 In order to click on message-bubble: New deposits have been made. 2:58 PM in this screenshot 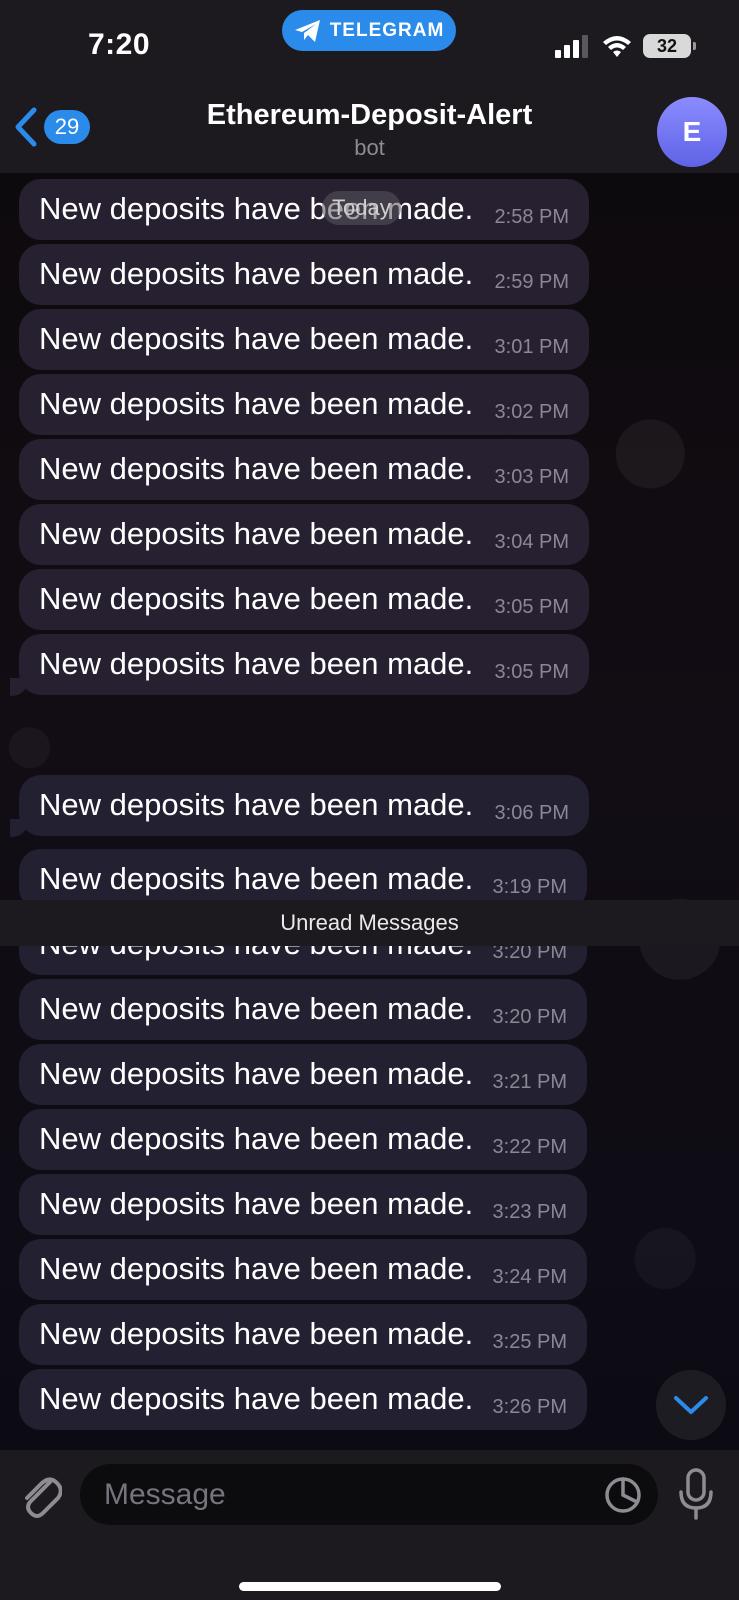, I will do `click(304, 209)`.